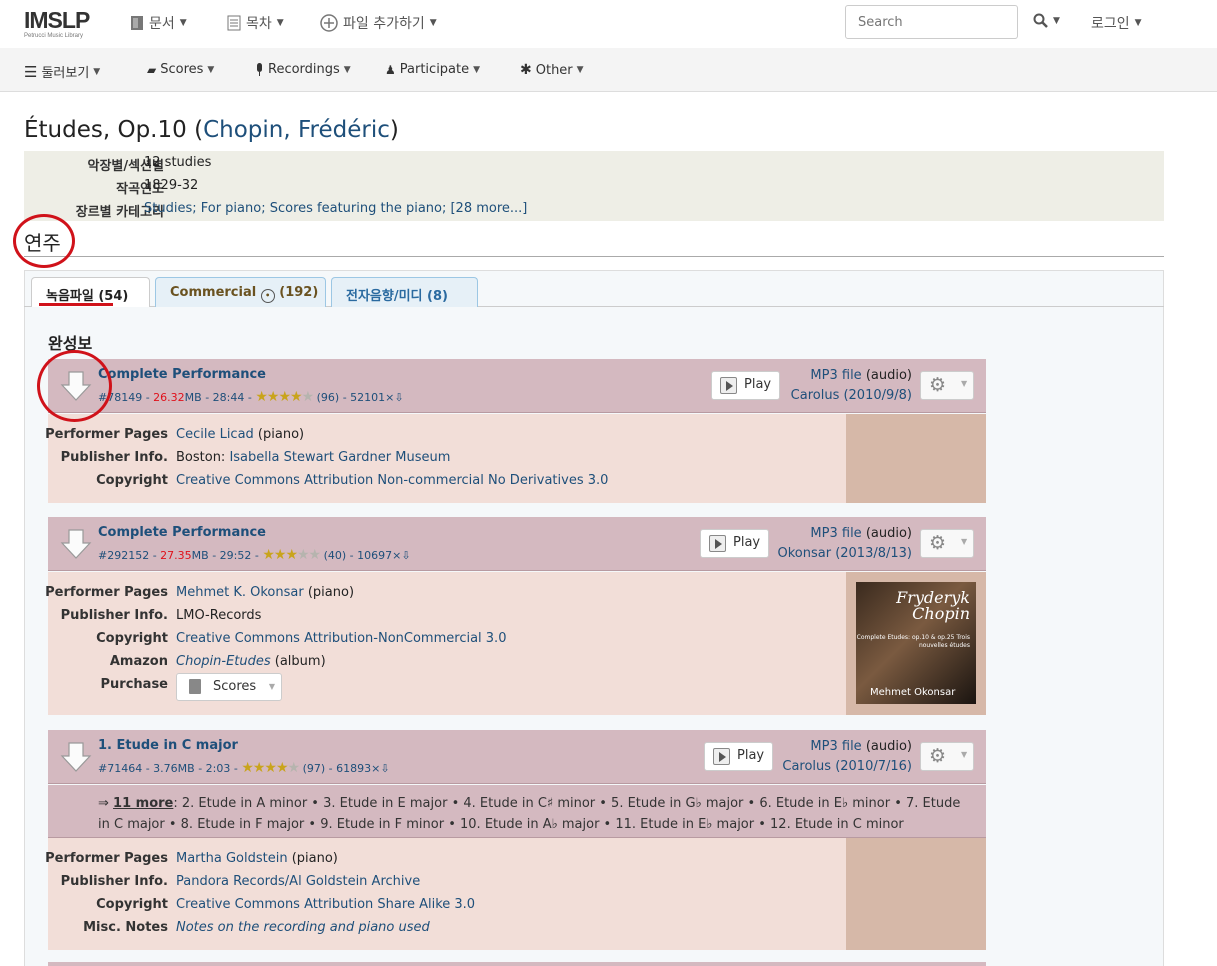 The width and height of the screenshot is (1217, 966). Describe the element at coordinates (298, 661) in the screenshot. I see `amazon-note: (album)` at that location.